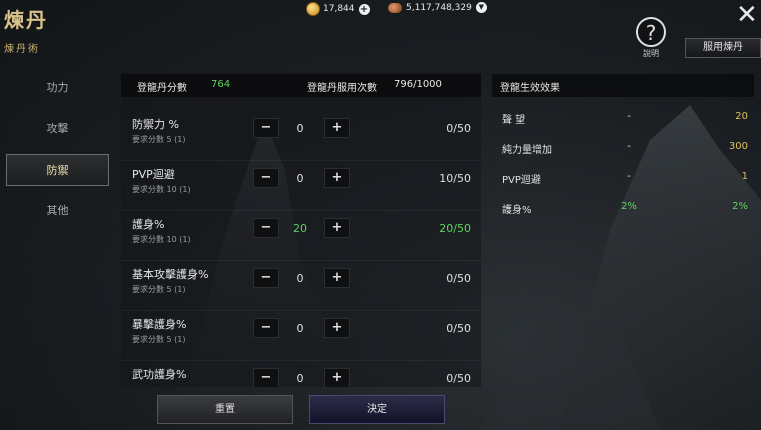 The height and width of the screenshot is (430, 761). Describe the element at coordinates (221, 84) in the screenshot. I see `score-value: 764` at that location.